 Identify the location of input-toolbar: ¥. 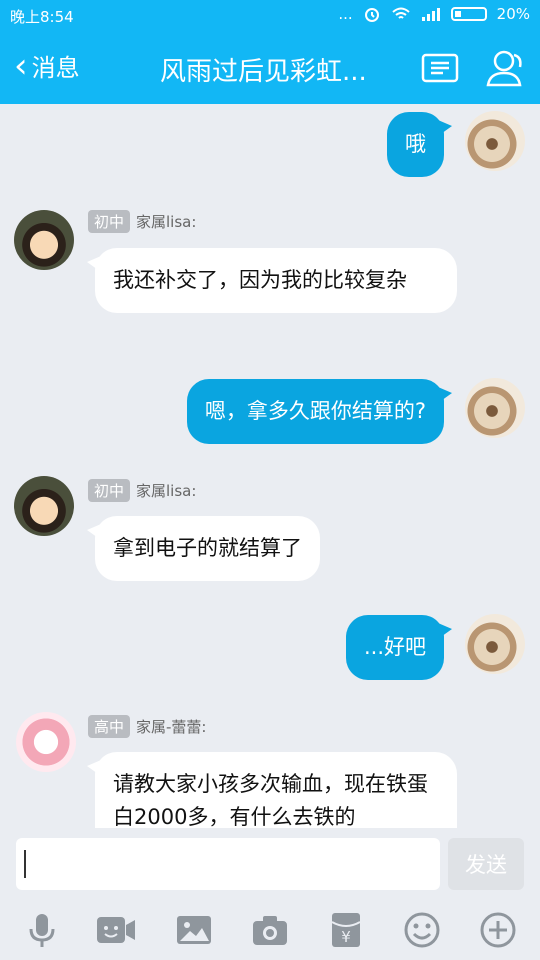
(270, 930).